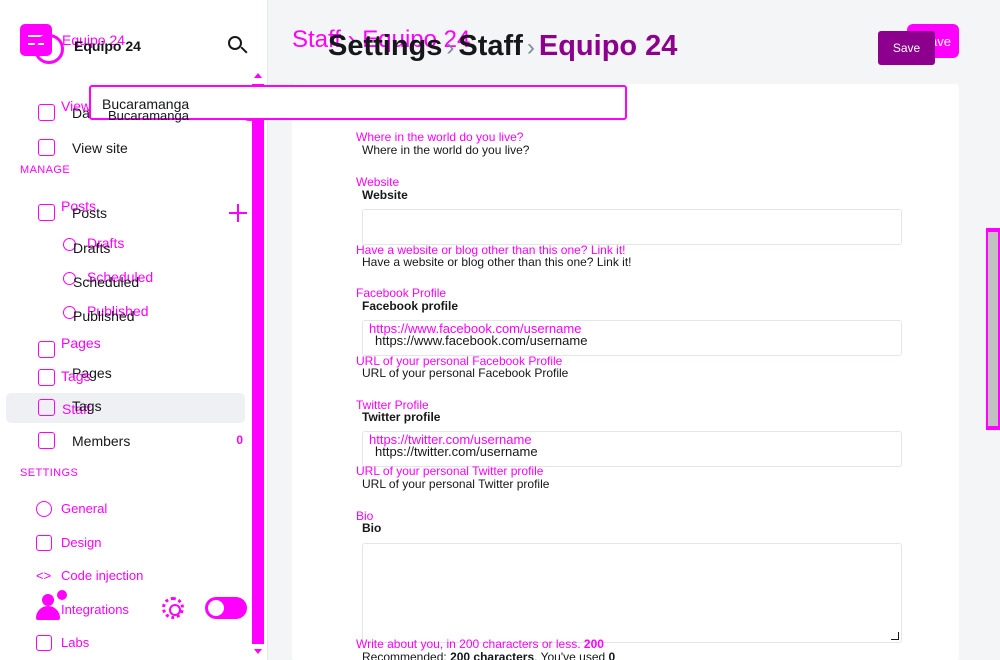  Describe the element at coordinates (132, 378) in the screenshot. I see `sidebar-item-tags: Tags` at that location.